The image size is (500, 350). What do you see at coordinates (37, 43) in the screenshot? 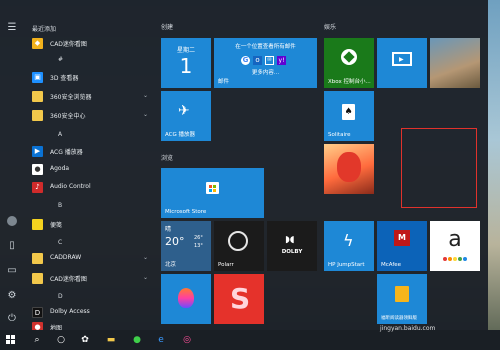
I see `cad-icon: ◆` at bounding box center [37, 43].